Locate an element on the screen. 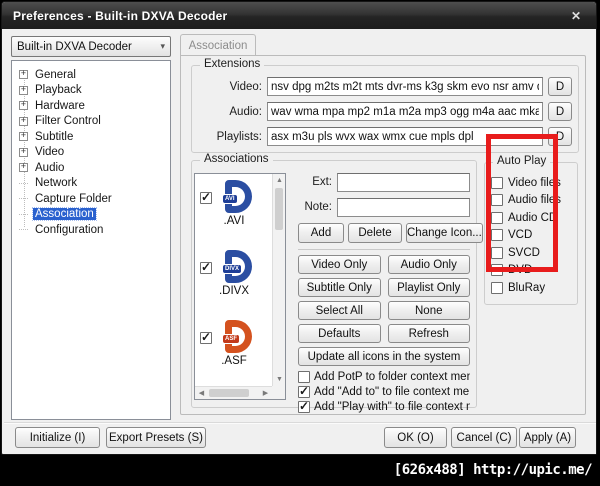 The width and height of the screenshot is (600, 486). horizontal-scrollbar: ◀ ▶ is located at coordinates (233, 392).